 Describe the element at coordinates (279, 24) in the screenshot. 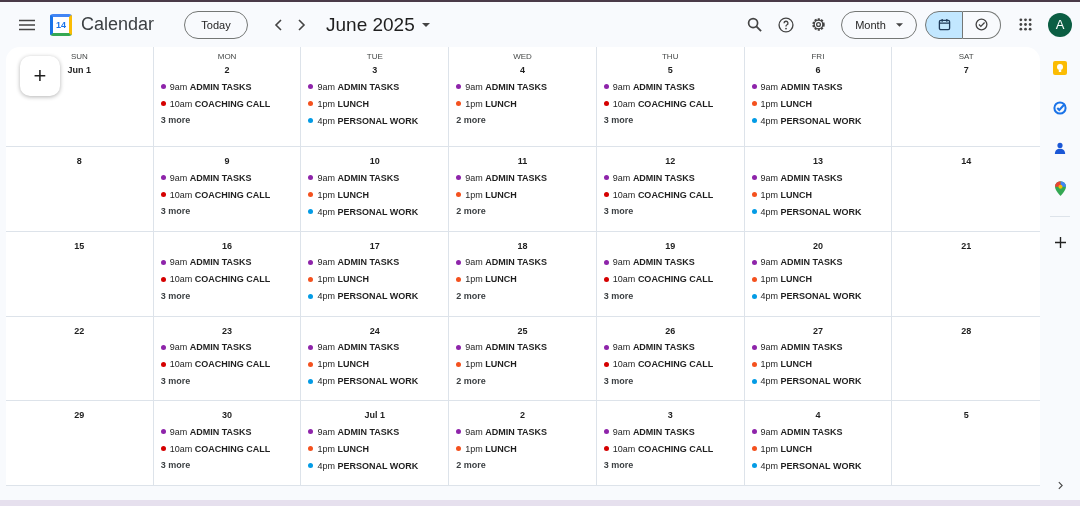

I see `previous-icon` at that location.